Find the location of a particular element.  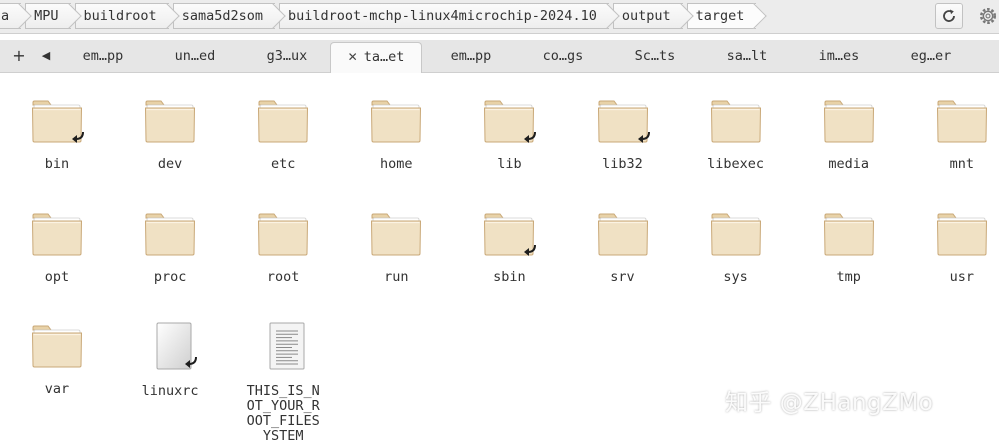

folder-item-lib: lib is located at coordinates (509, 134).